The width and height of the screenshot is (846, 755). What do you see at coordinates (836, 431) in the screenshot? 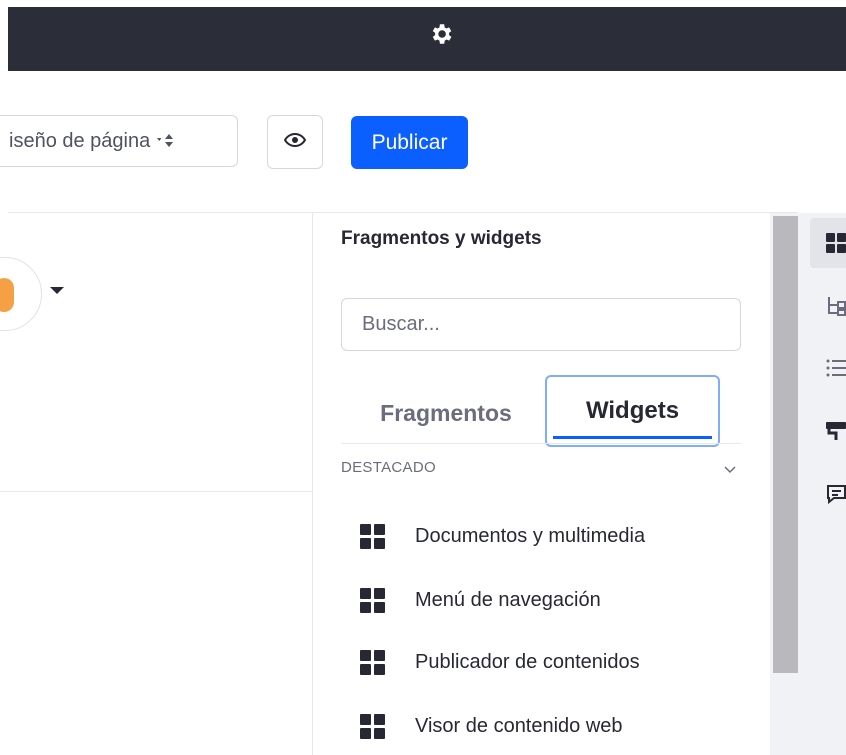
I see `paint-roller-icon` at bounding box center [836, 431].